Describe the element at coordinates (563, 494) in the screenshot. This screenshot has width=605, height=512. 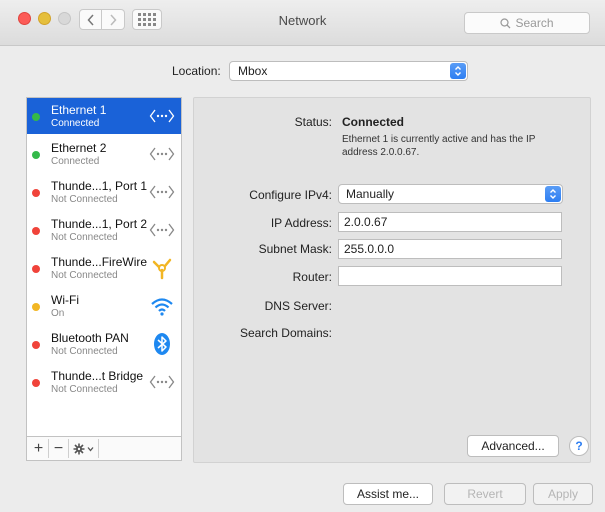
I see `apply-button: Apply` at that location.